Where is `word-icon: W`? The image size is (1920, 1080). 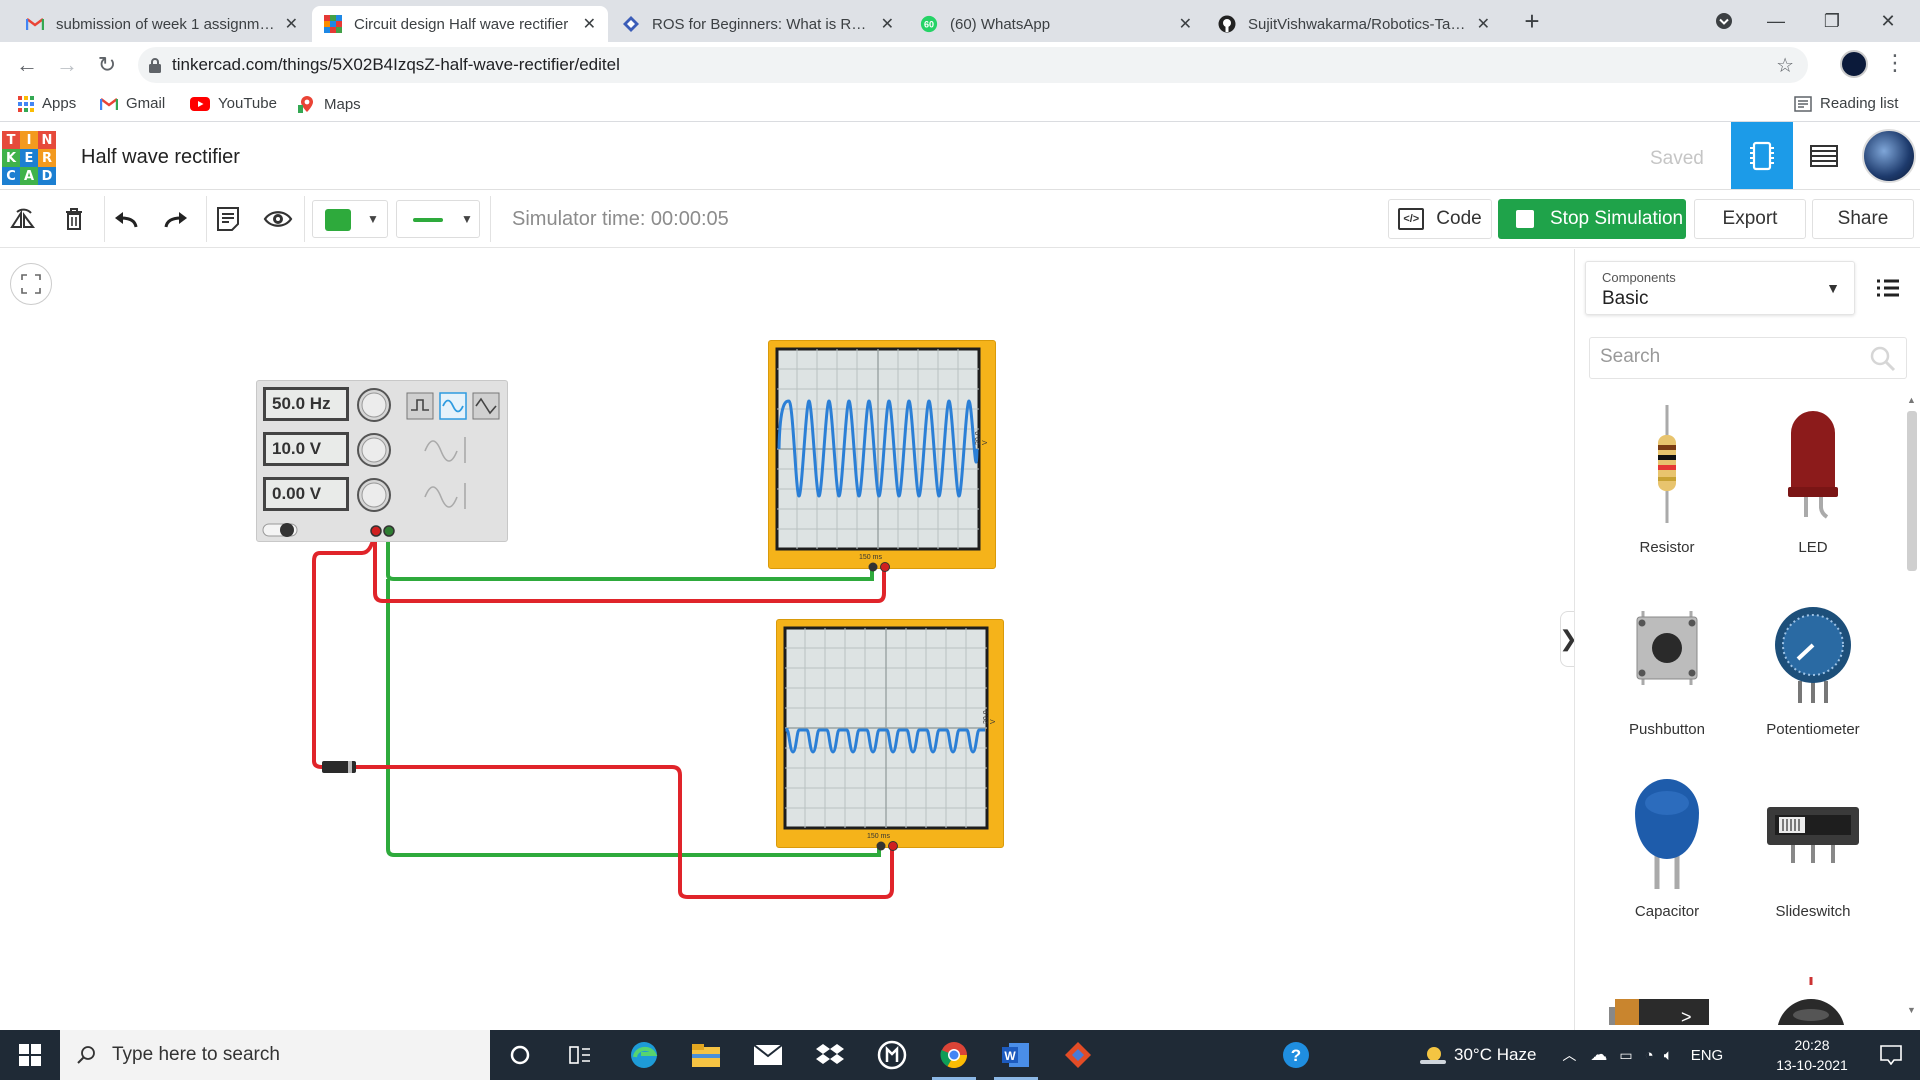
word-icon: W is located at coordinates (1016, 1055).